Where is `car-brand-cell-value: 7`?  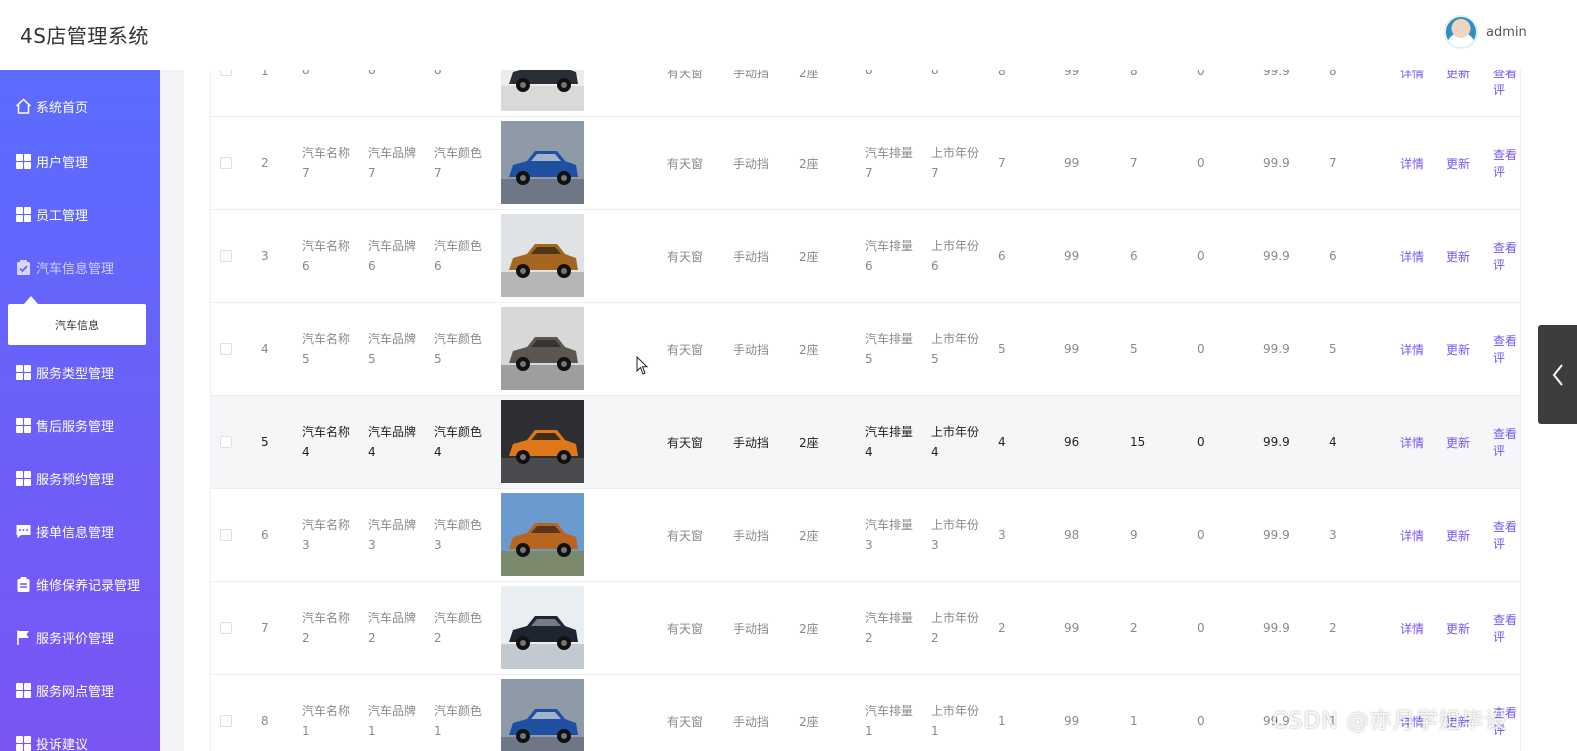
car-brand-cell-value: 7 is located at coordinates (372, 173).